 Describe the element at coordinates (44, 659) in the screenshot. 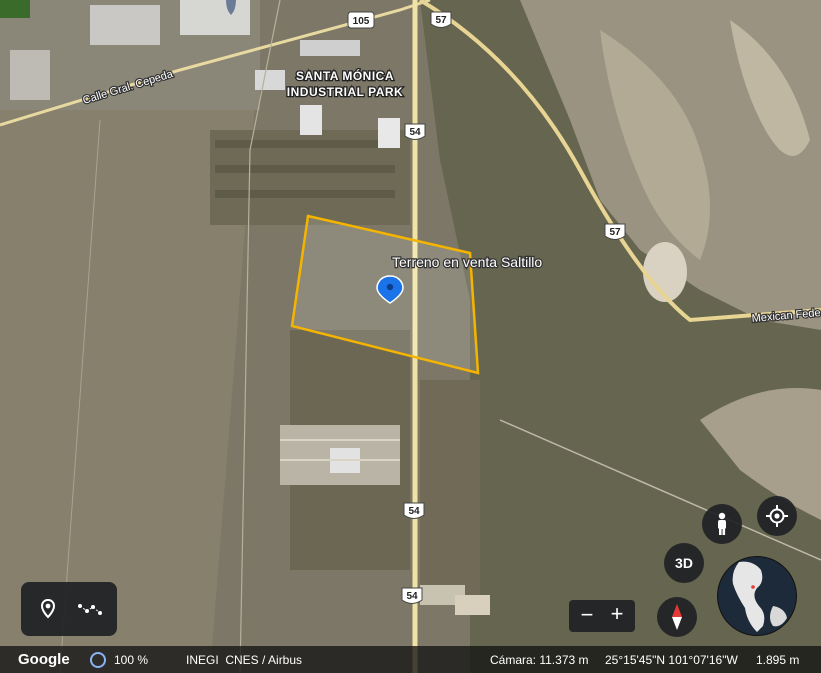

I see `google-logo: Google` at that location.